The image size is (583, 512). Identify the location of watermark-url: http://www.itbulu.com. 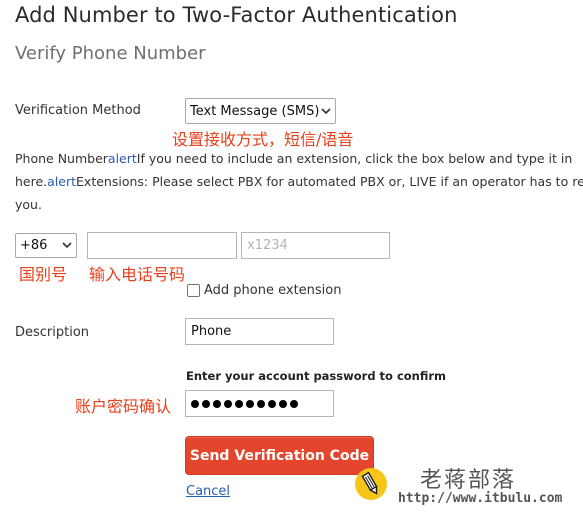
(480, 498).